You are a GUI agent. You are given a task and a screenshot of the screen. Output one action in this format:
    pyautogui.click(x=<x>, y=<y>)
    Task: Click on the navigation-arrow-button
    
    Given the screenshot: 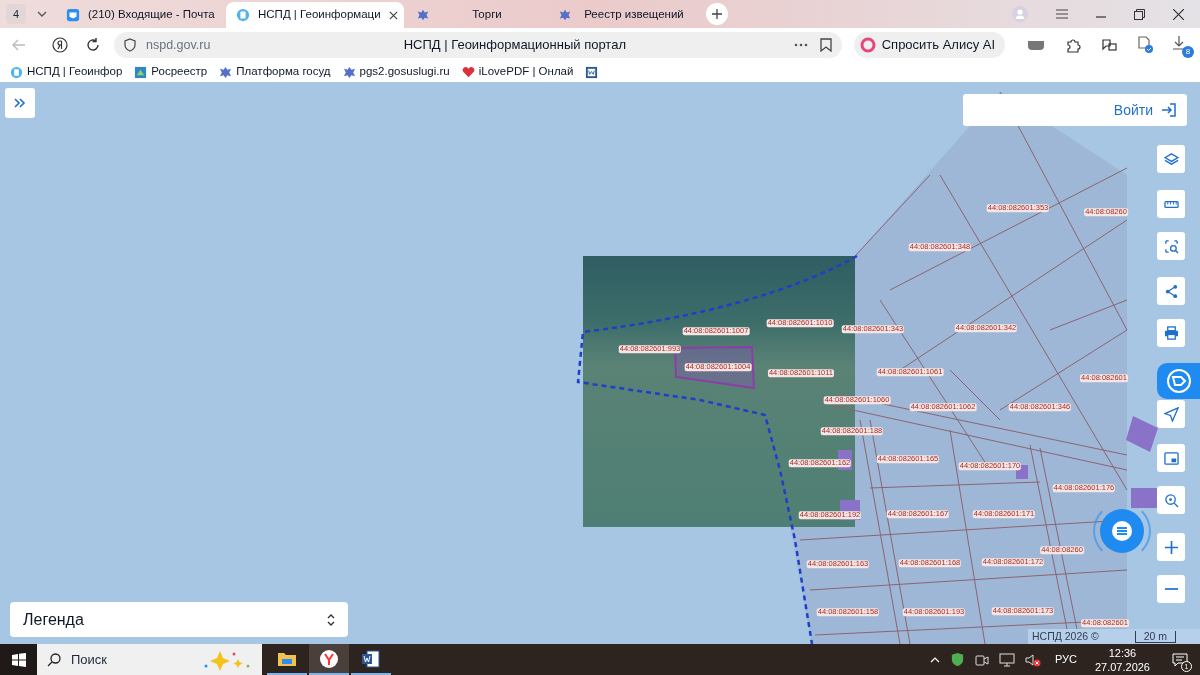 What is the action you would take?
    pyautogui.click(x=1171, y=414)
    